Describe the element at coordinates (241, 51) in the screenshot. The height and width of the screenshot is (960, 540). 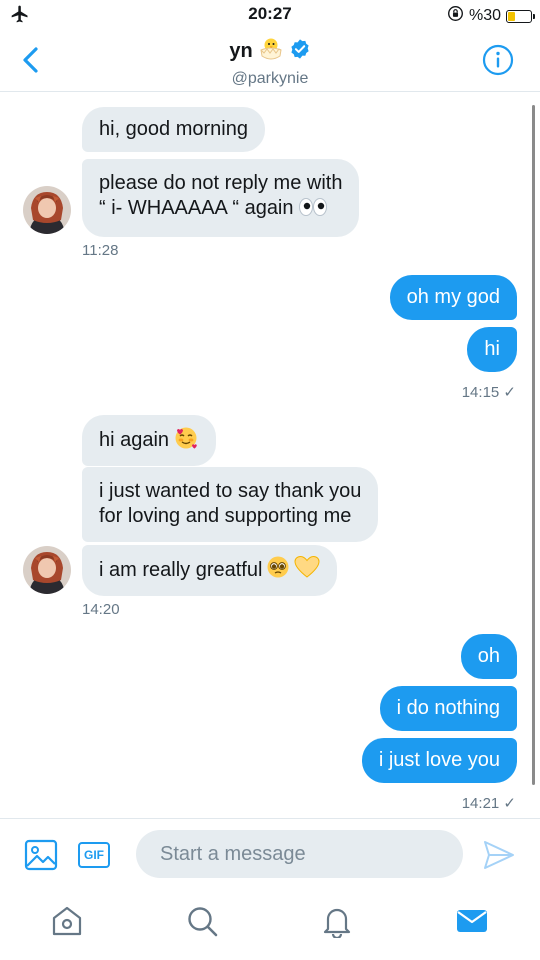
I see `contact-name: yn` at that location.